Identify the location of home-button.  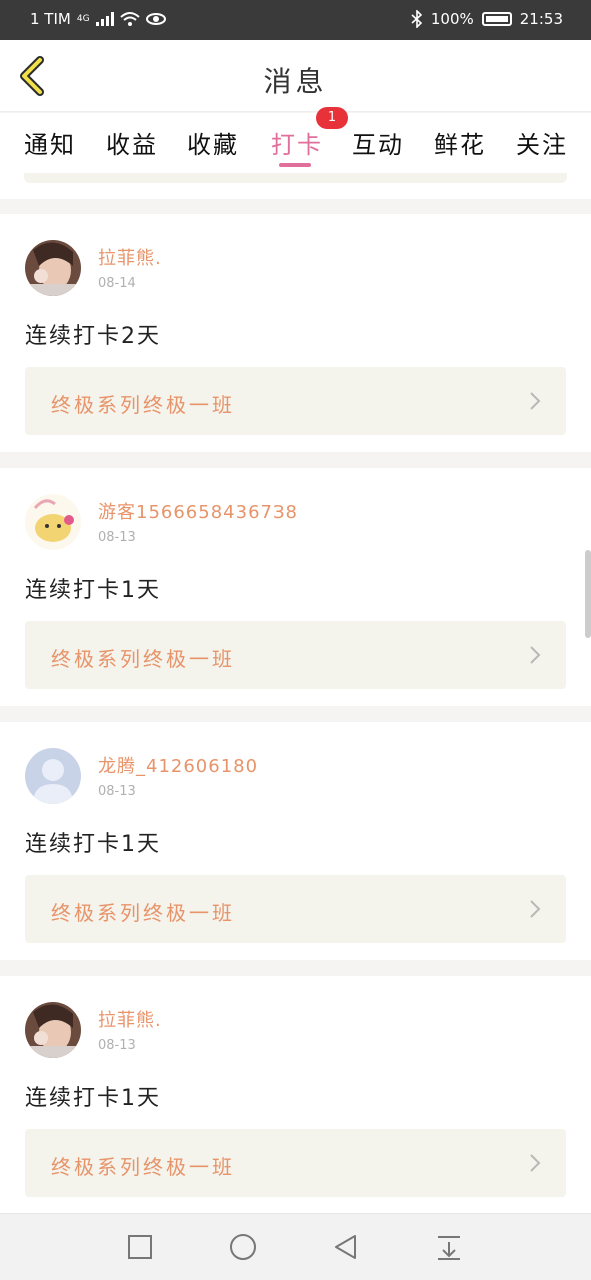
(243, 1247).